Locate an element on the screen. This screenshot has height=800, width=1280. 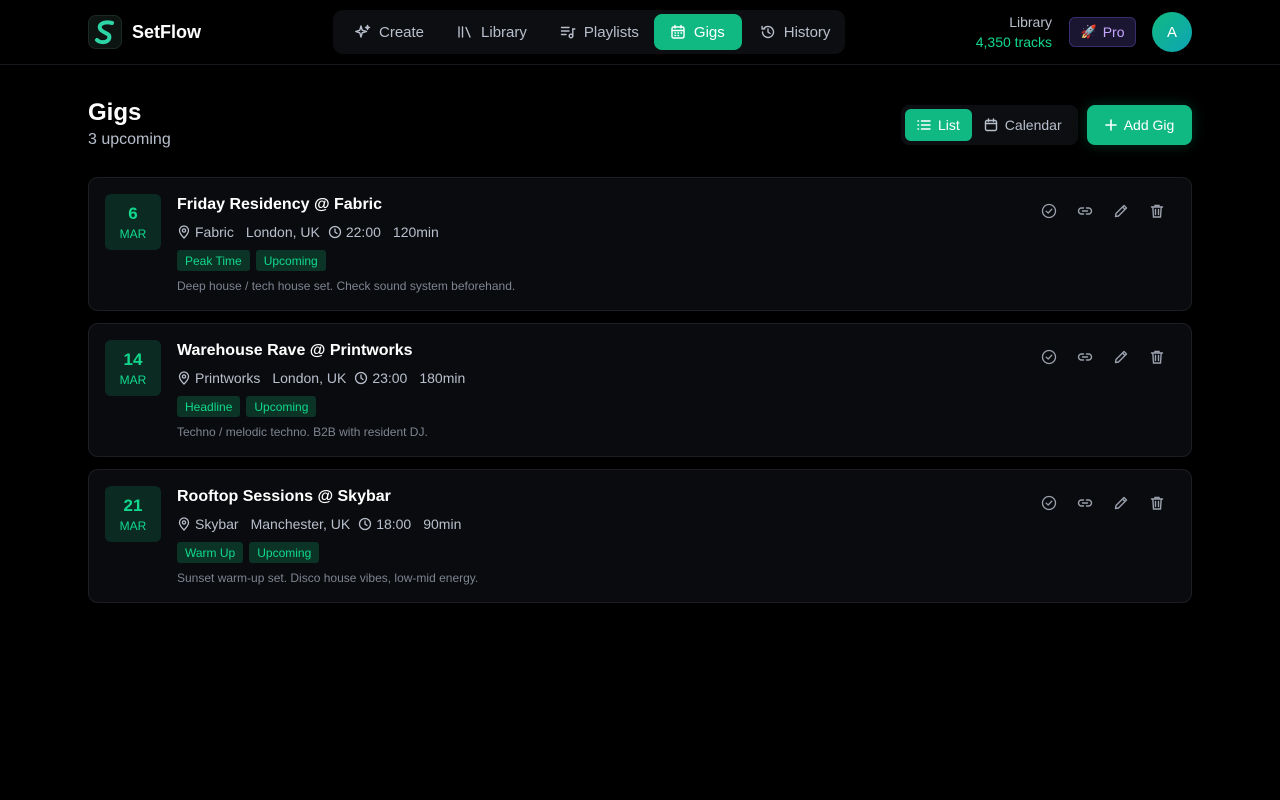
gig-venue: Fabric is located at coordinates (214, 232).